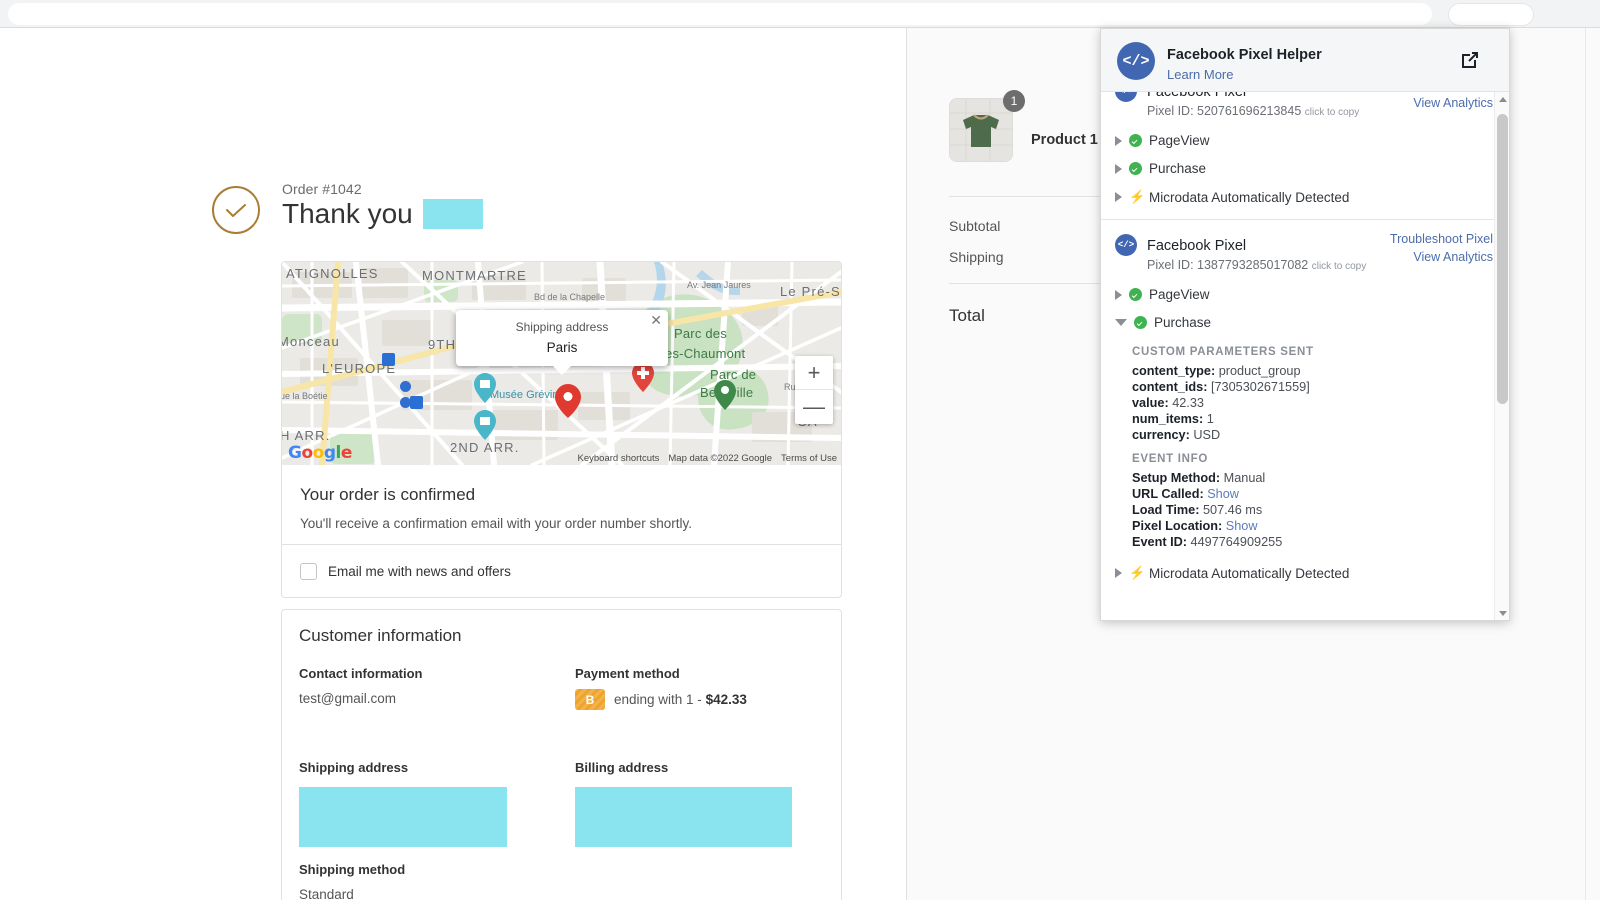 The width and height of the screenshot is (1600, 900). Describe the element at coordinates (1339, 266) in the screenshot. I see `click-to-copy-hint: click to copy` at that location.